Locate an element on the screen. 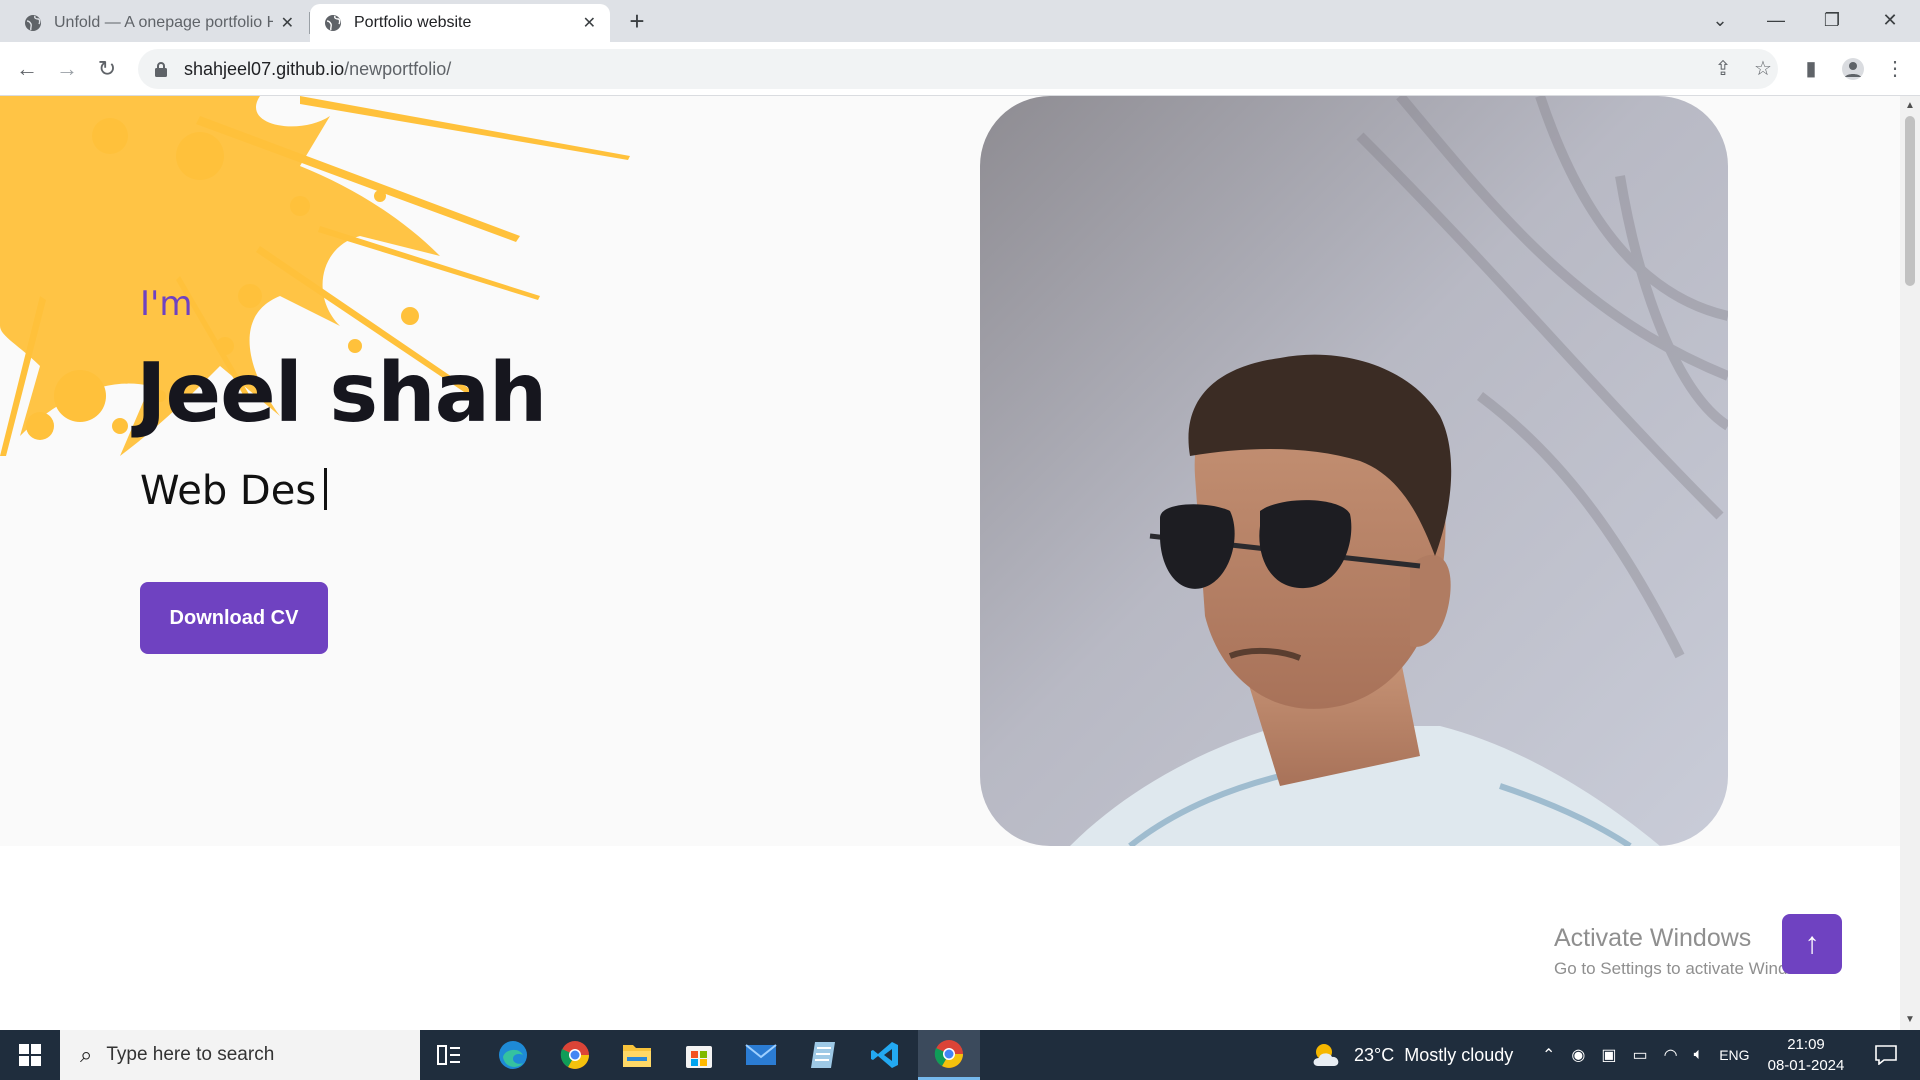 The height and width of the screenshot is (1080, 1920). url-host: shahjeel07.github.io is located at coordinates (264, 68).